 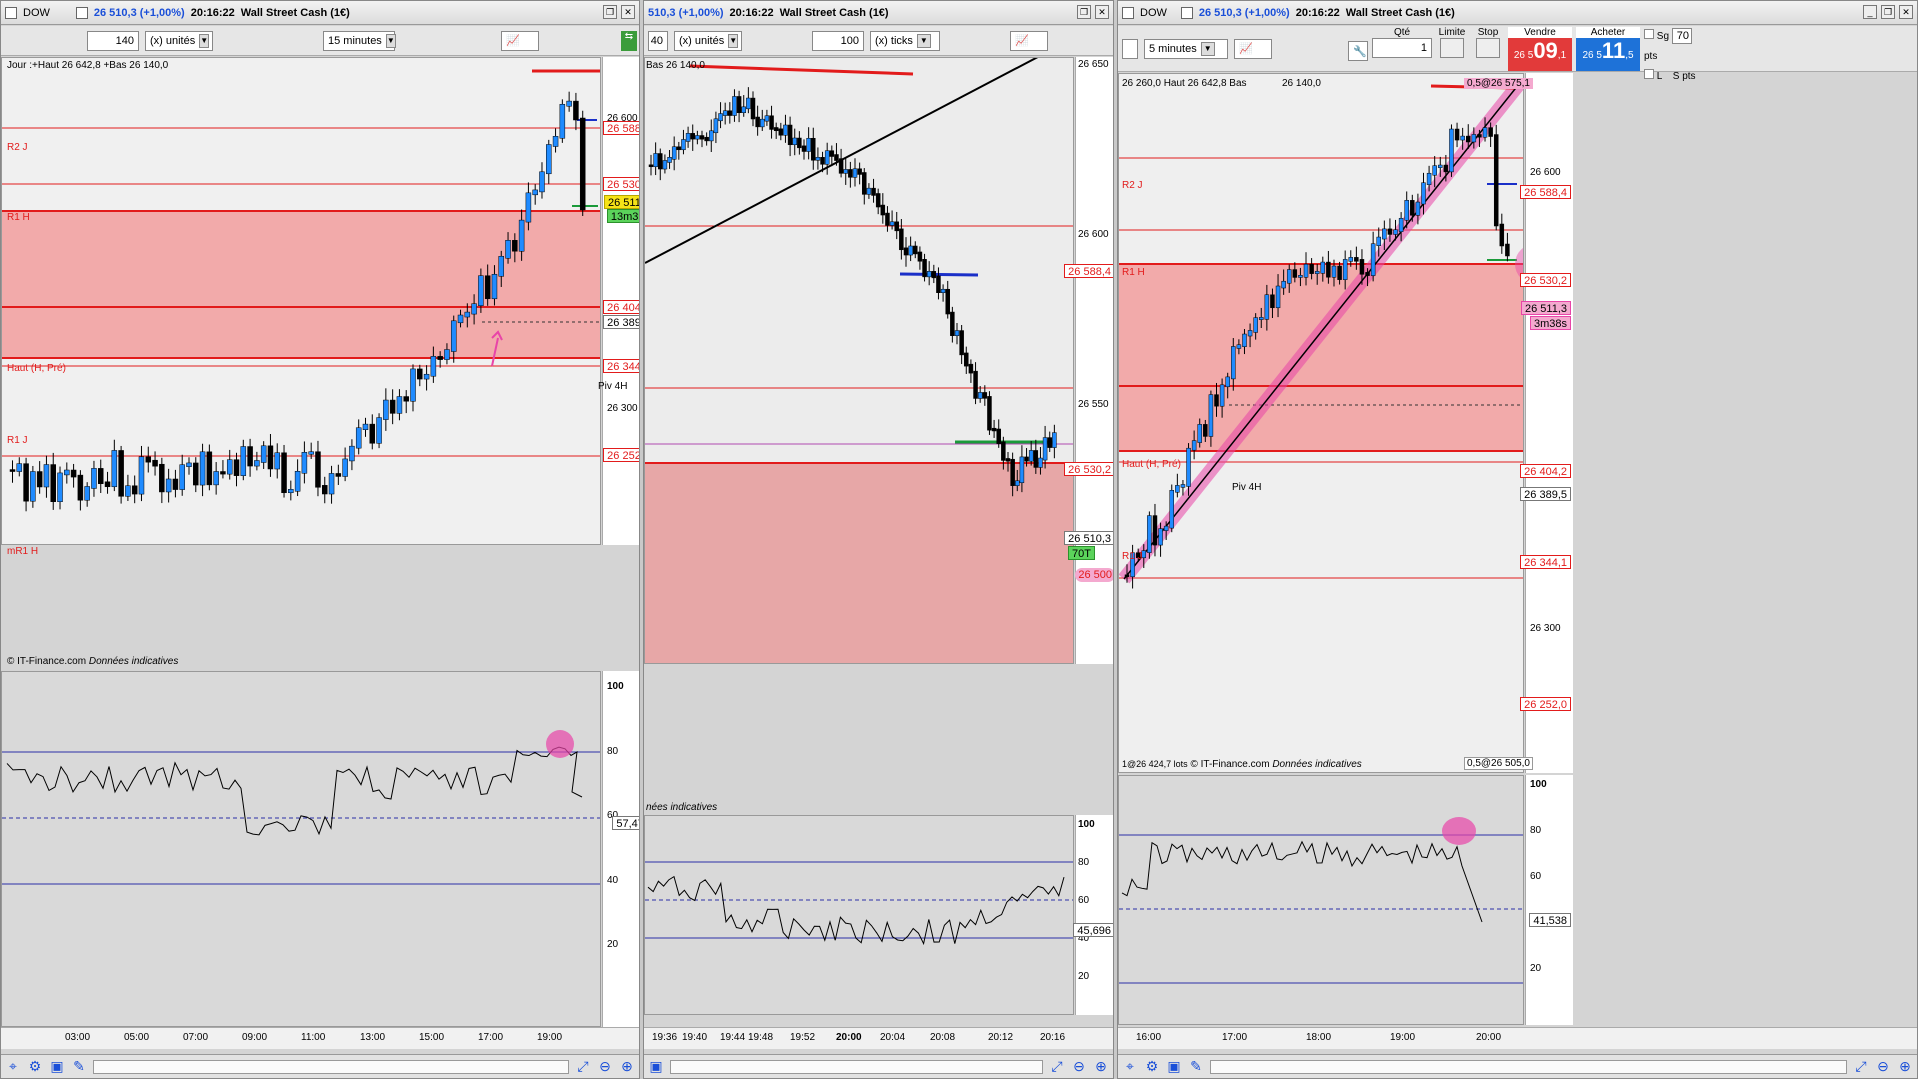 I want to click on disclaimer-text: Données indicatives, so click(x=133, y=661).